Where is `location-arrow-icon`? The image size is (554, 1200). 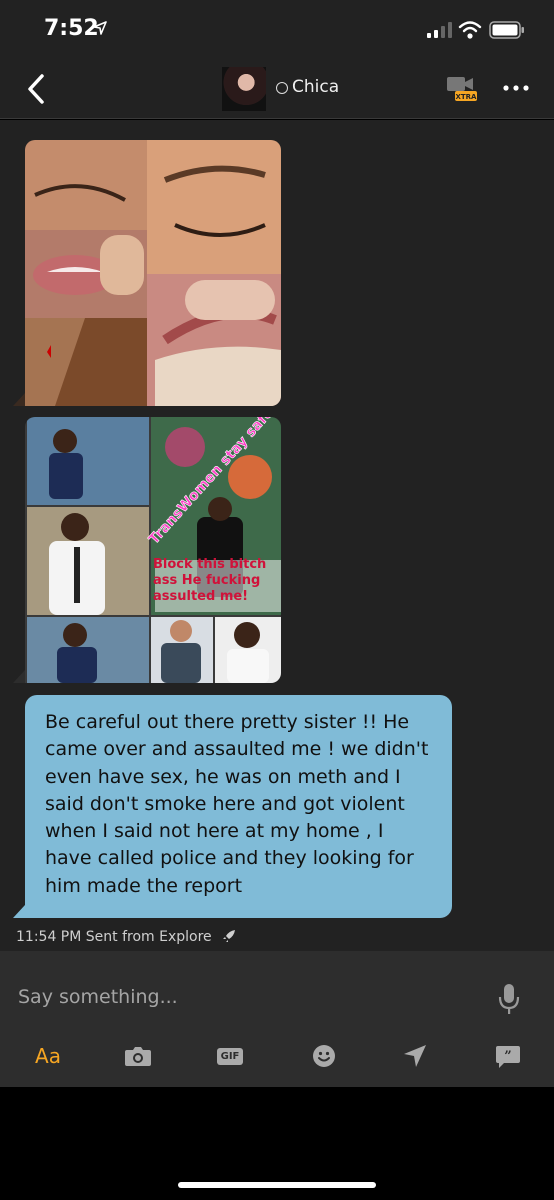
location-arrow-icon is located at coordinates (100, 28).